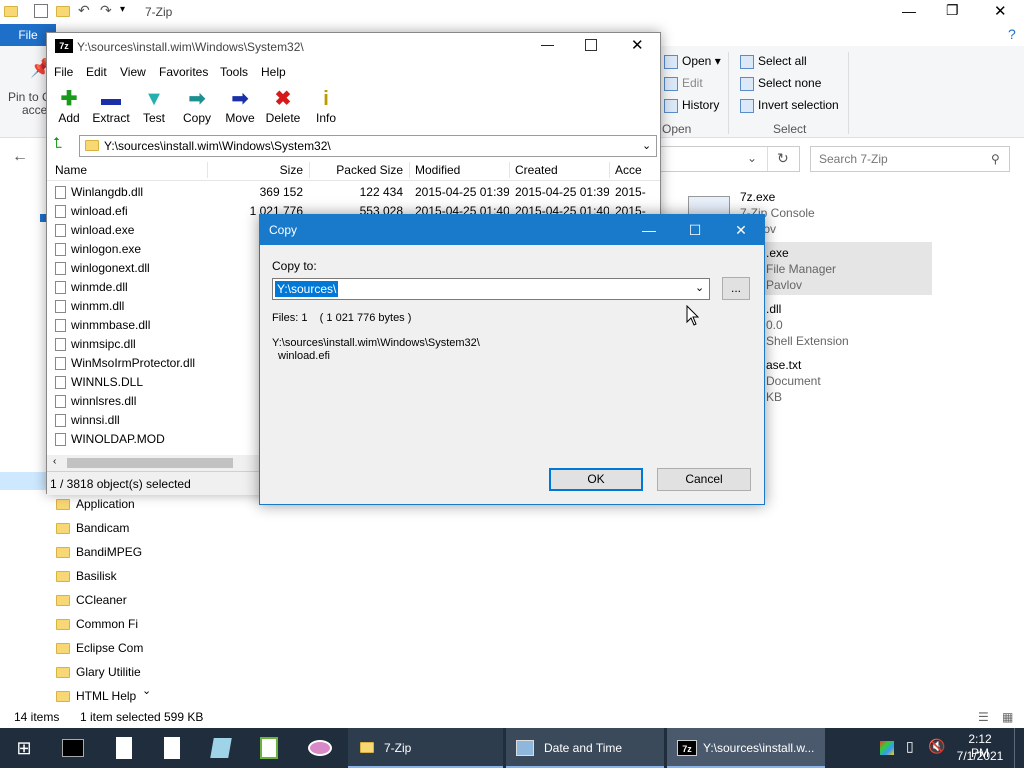 The width and height of the screenshot is (1024, 768). What do you see at coordinates (596, 479) in the screenshot?
I see `ok-button: OK` at bounding box center [596, 479].